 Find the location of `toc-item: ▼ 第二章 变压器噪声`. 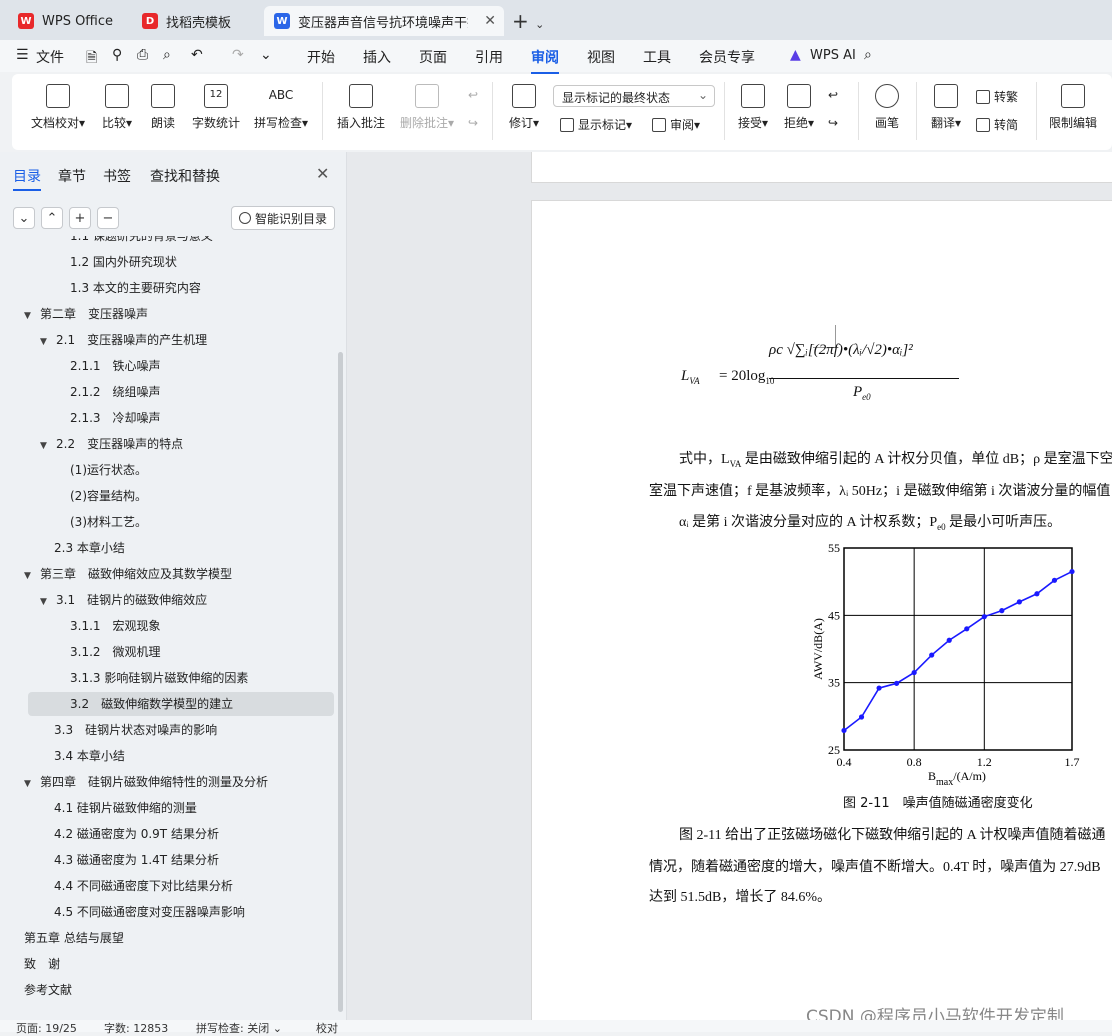

toc-item: ▼ 第二章 变压器噪声 is located at coordinates (86, 314).